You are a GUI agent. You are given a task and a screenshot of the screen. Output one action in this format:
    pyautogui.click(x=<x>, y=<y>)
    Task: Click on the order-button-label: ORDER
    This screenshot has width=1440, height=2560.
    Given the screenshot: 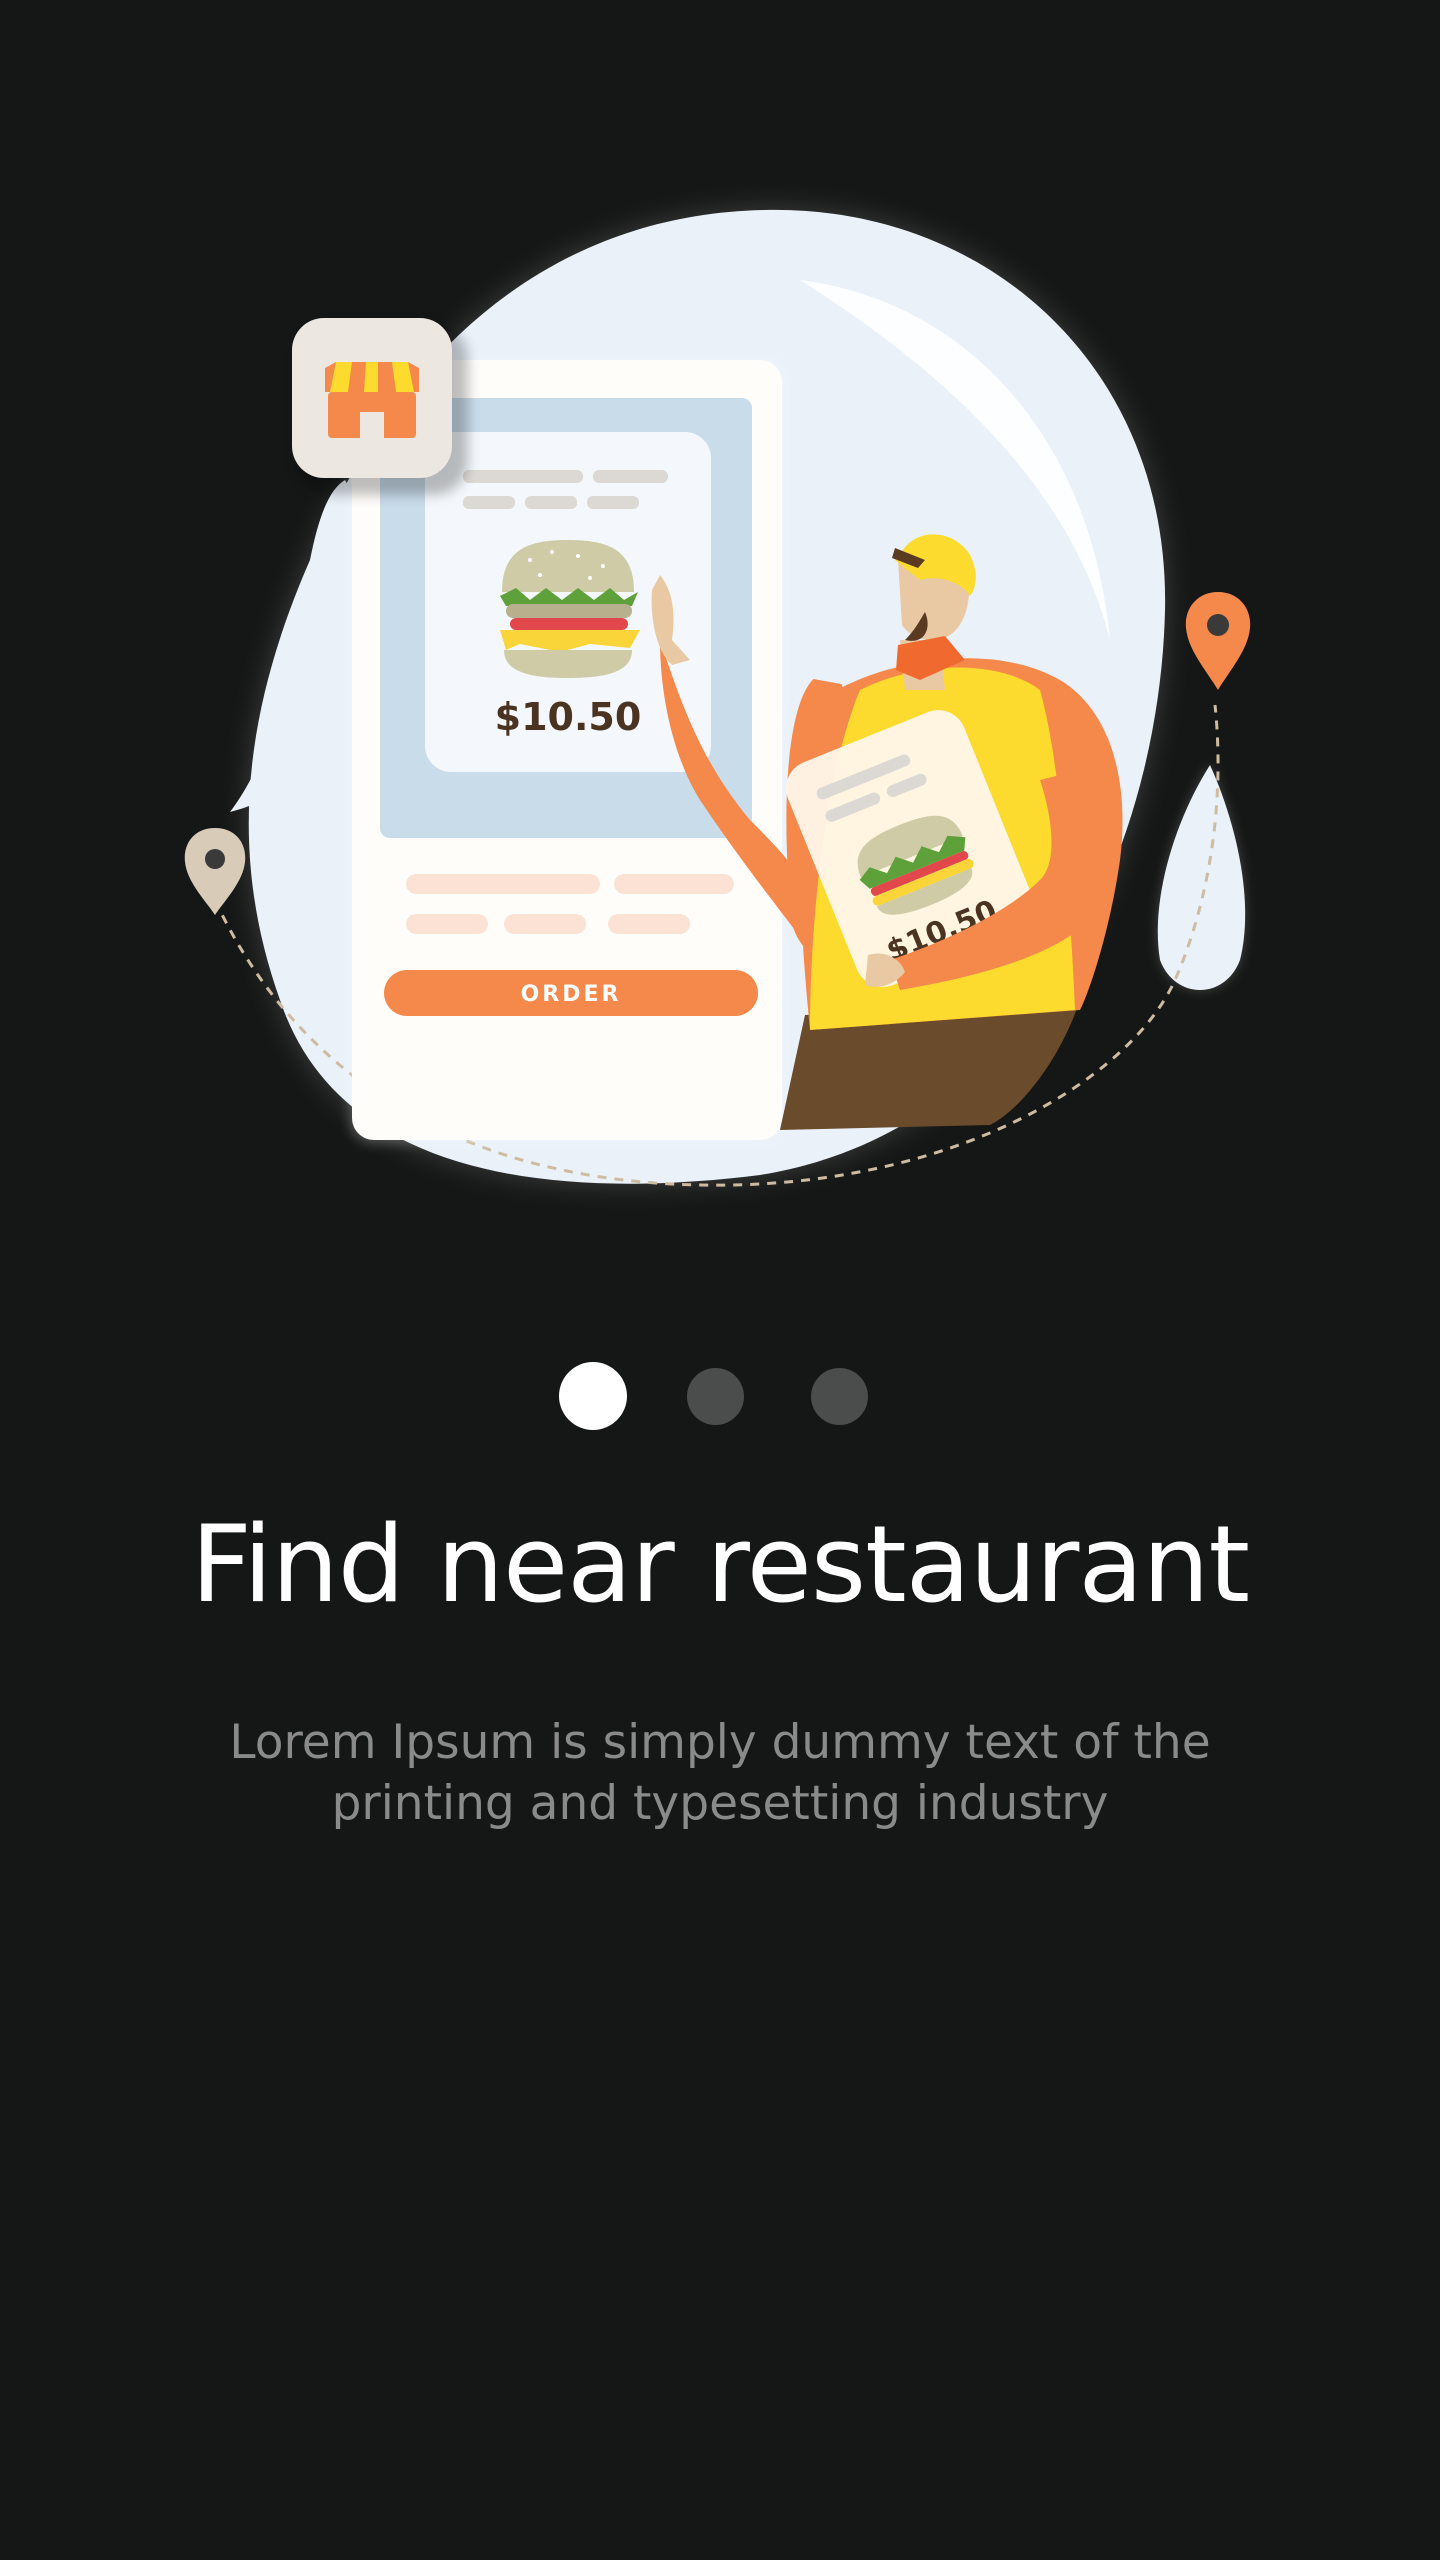 What is the action you would take?
    pyautogui.click(x=571, y=994)
    